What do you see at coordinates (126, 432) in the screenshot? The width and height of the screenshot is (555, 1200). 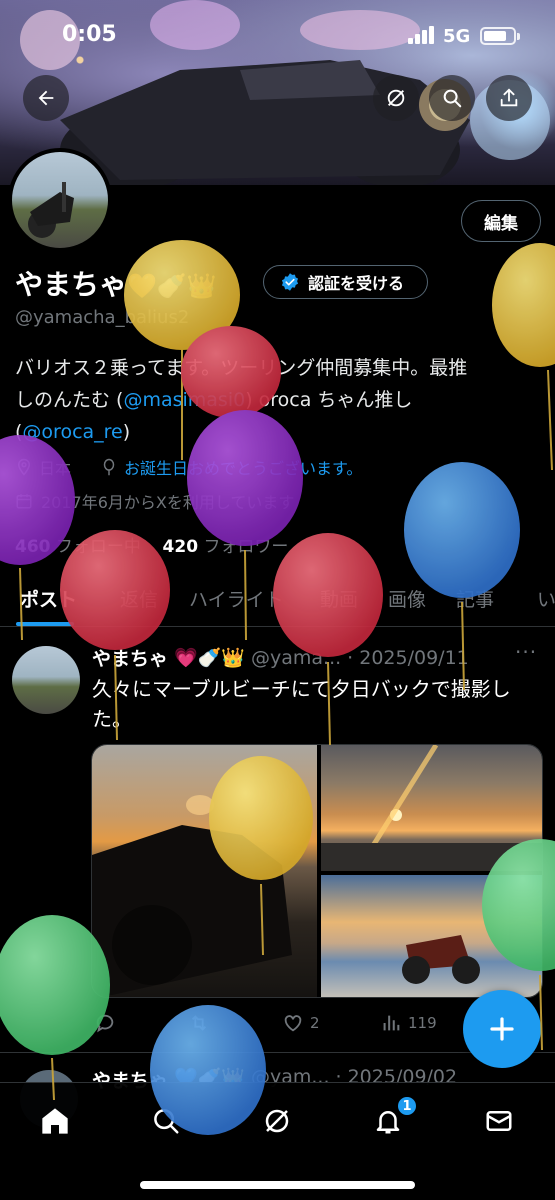 I see `bio-text: )` at bounding box center [126, 432].